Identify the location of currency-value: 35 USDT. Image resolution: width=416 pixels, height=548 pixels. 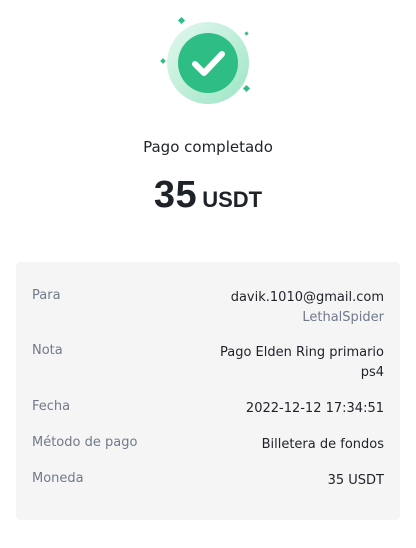
(355, 480).